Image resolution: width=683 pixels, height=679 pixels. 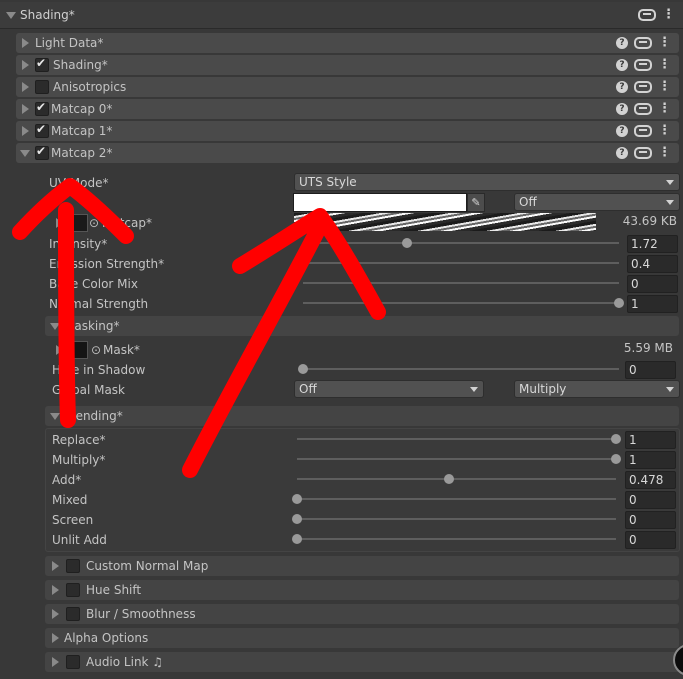 I want to click on mixed-field: 0, so click(x=650, y=500).